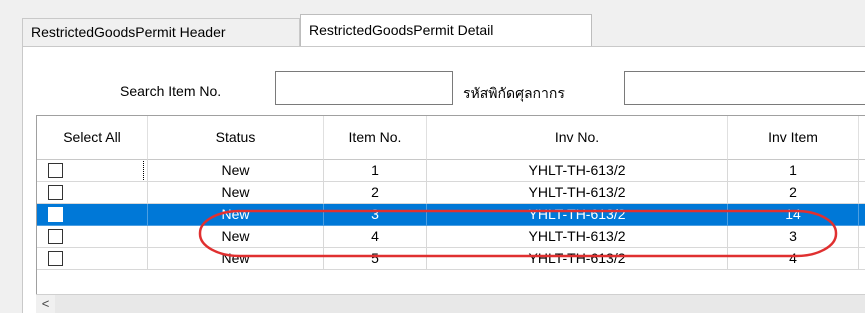 Image resolution: width=865 pixels, height=313 pixels. I want to click on focus-rectangle, so click(91, 170).